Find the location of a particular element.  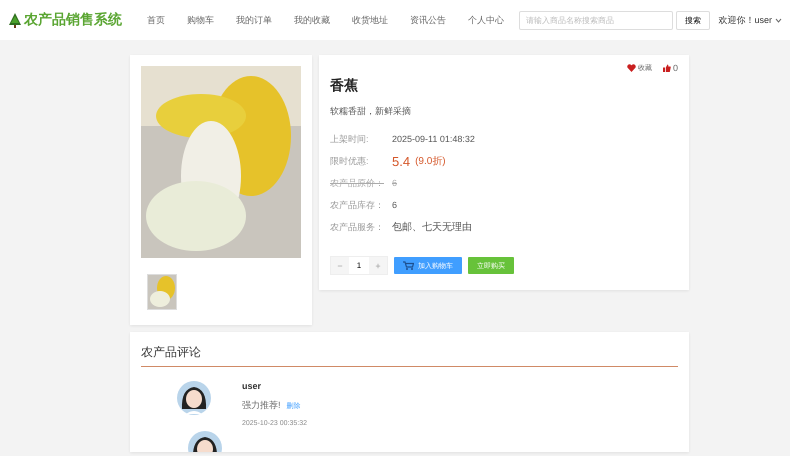

nav-link: 首页 is located at coordinates (156, 20).